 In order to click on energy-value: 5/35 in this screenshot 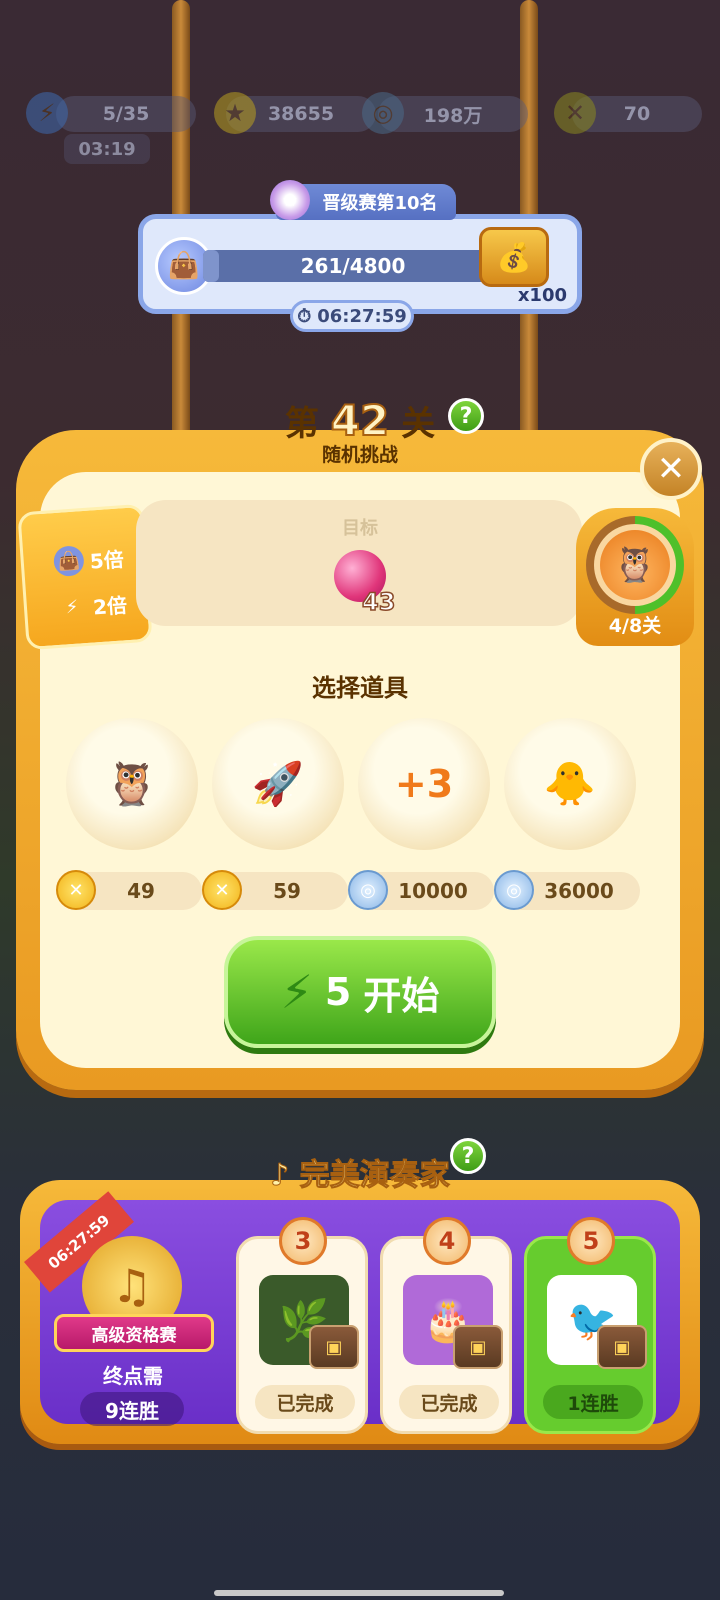, I will do `click(126, 114)`.